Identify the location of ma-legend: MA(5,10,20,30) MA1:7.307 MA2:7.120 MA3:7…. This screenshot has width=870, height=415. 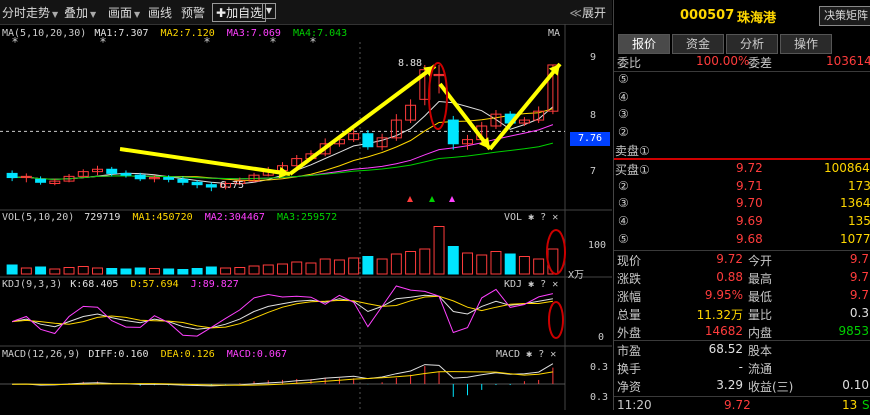
(174, 33).